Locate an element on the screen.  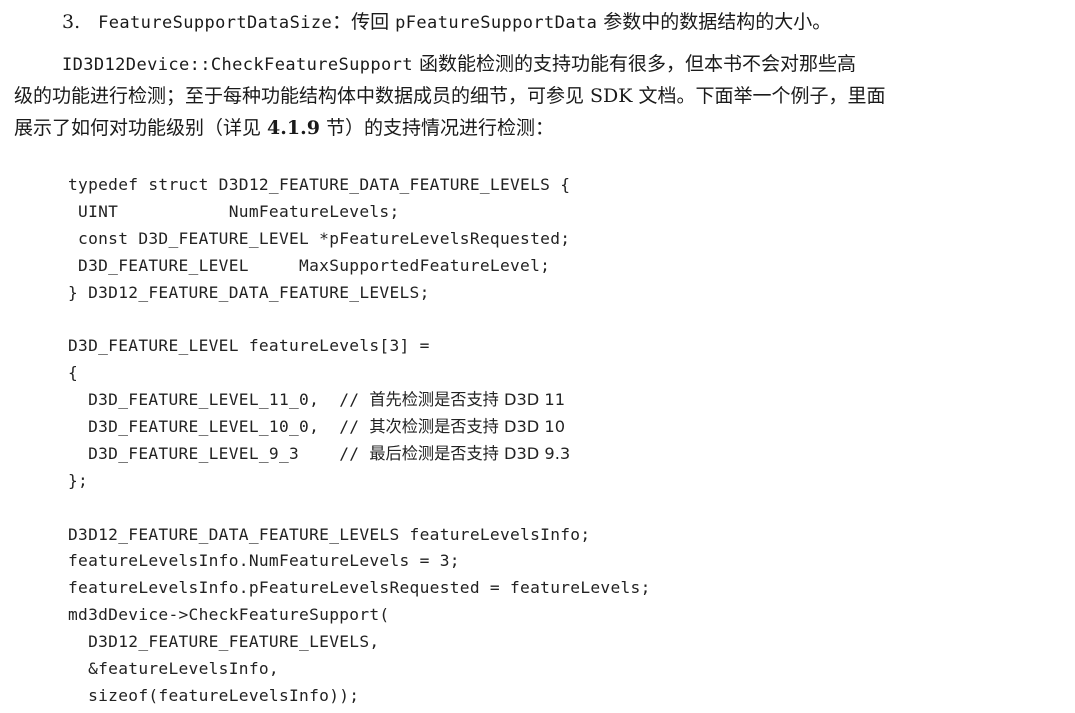
code-text: D3D12_FEATURE_FEATURE_LEVELS, is located at coordinates (224, 642).